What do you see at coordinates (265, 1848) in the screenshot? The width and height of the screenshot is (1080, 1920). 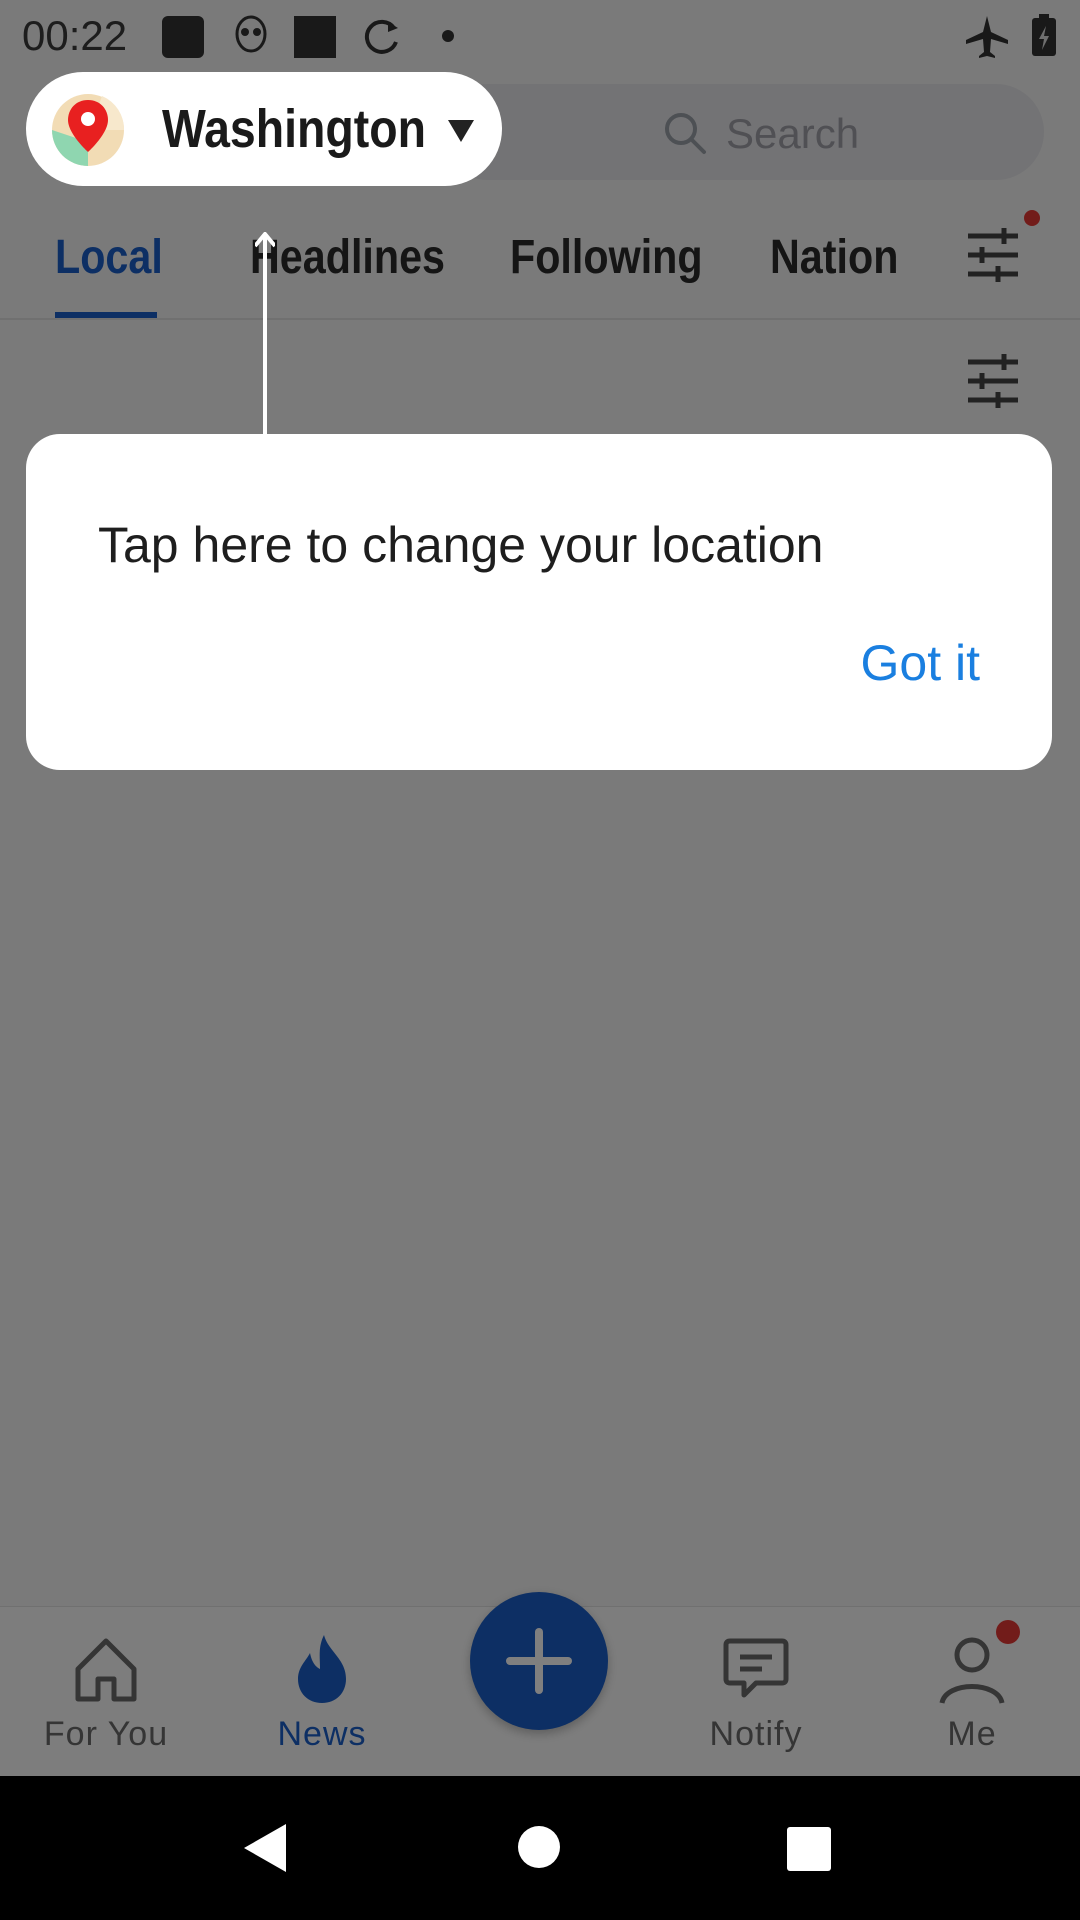 I see `back-icon` at bounding box center [265, 1848].